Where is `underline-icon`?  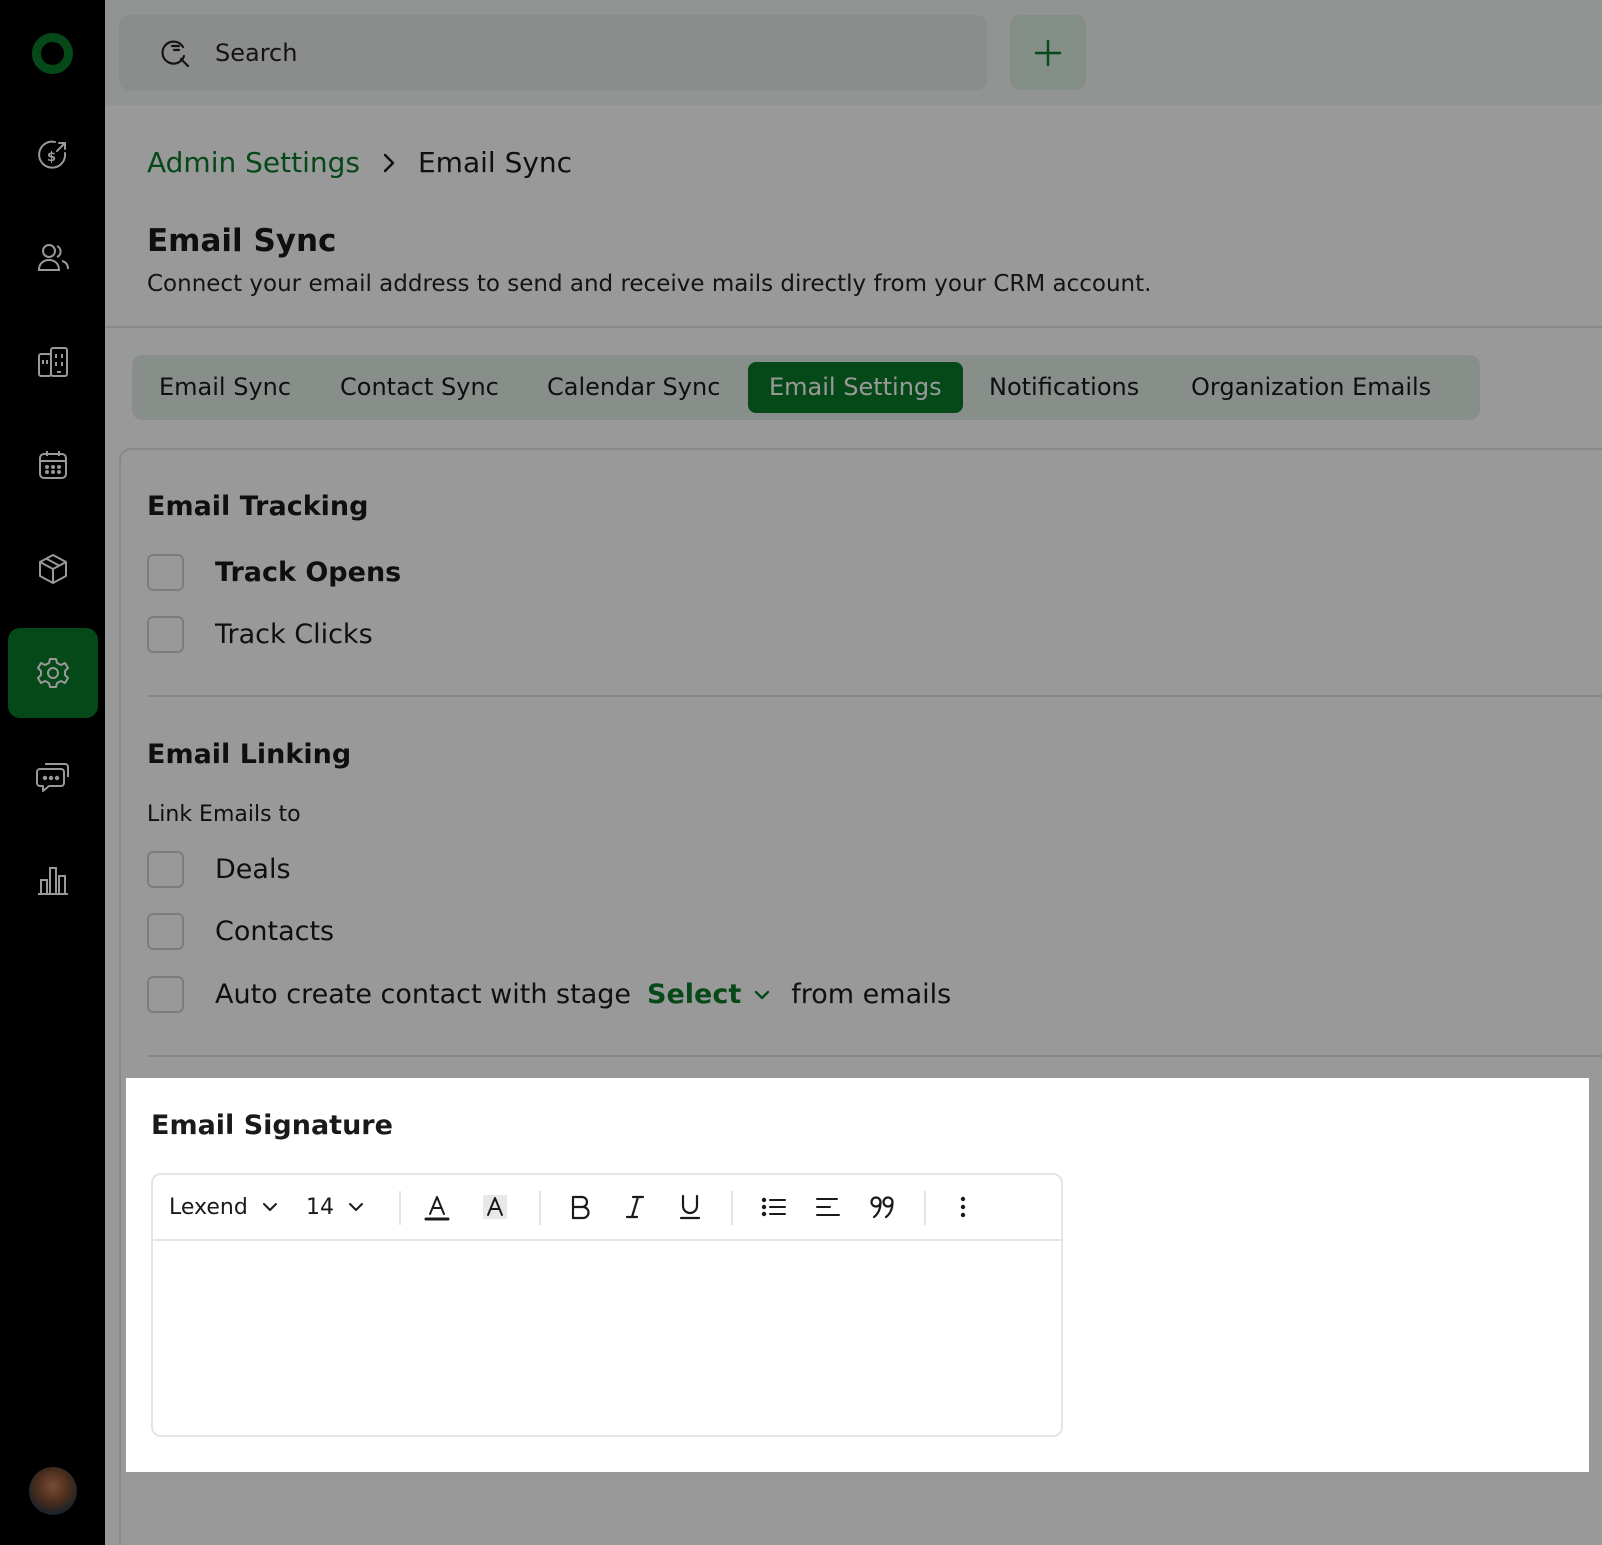 underline-icon is located at coordinates (690, 1207).